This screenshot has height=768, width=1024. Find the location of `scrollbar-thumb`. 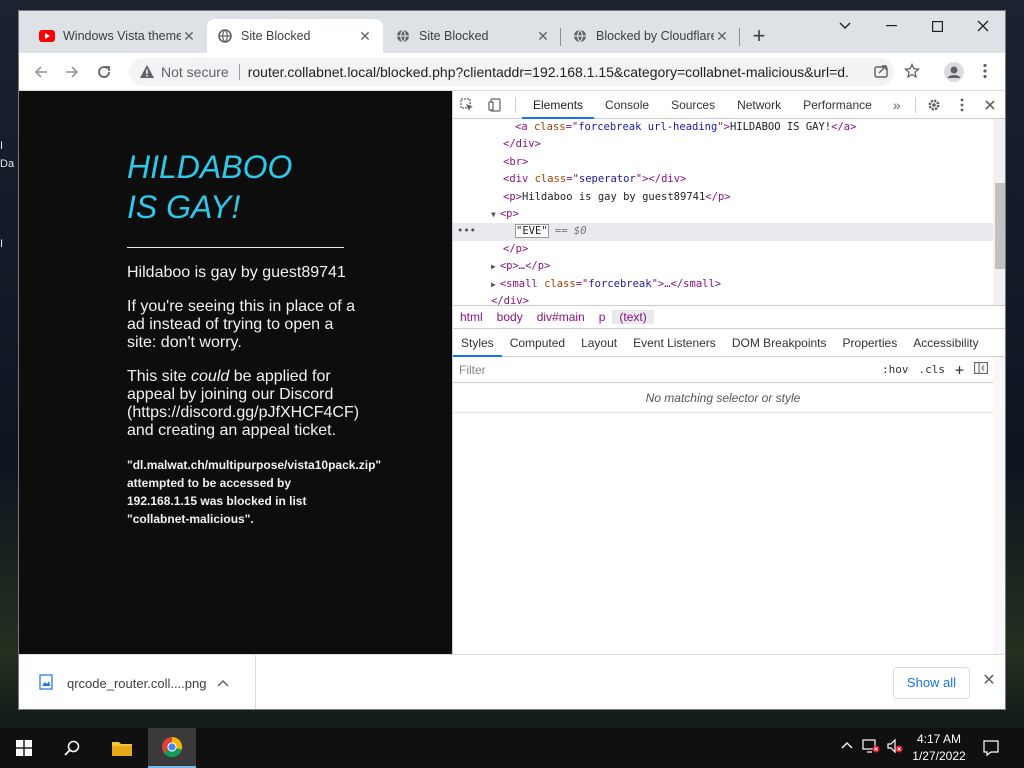

scrollbar-thumb is located at coordinates (1000, 226).